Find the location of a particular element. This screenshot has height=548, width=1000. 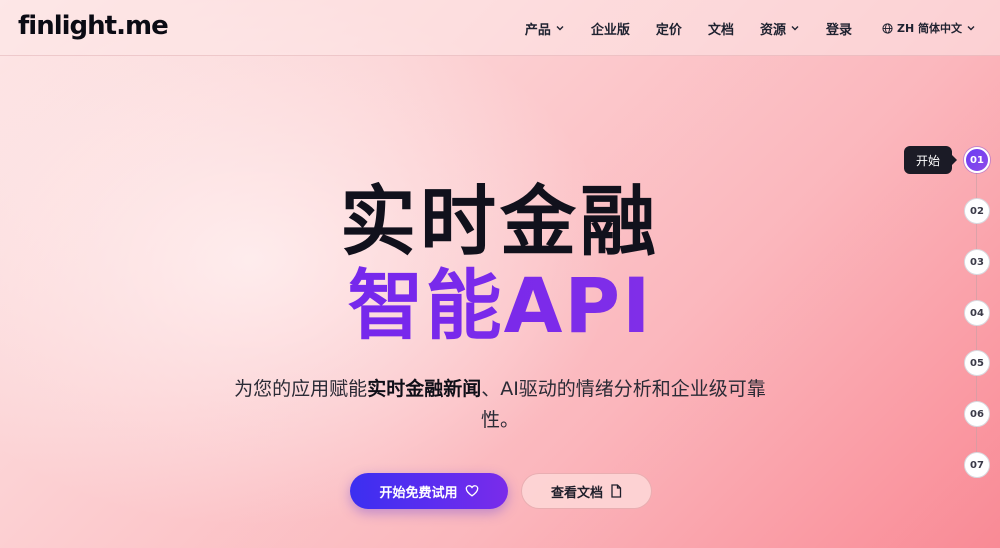

nav-item-label: 登录 is located at coordinates (838, 30).